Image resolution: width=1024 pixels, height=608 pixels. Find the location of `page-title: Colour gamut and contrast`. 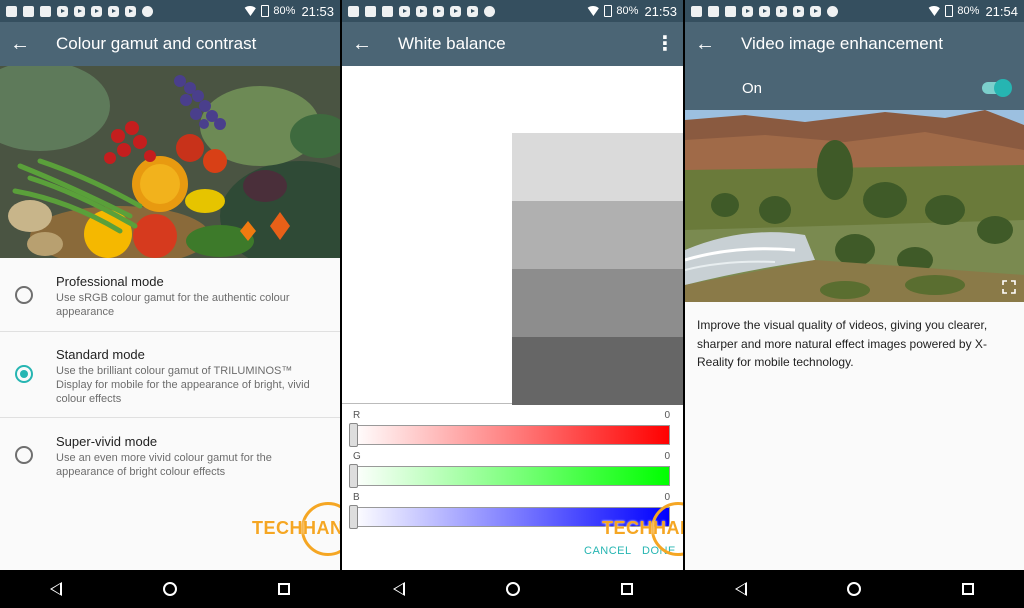

page-title: Colour gamut and contrast is located at coordinates (156, 43).